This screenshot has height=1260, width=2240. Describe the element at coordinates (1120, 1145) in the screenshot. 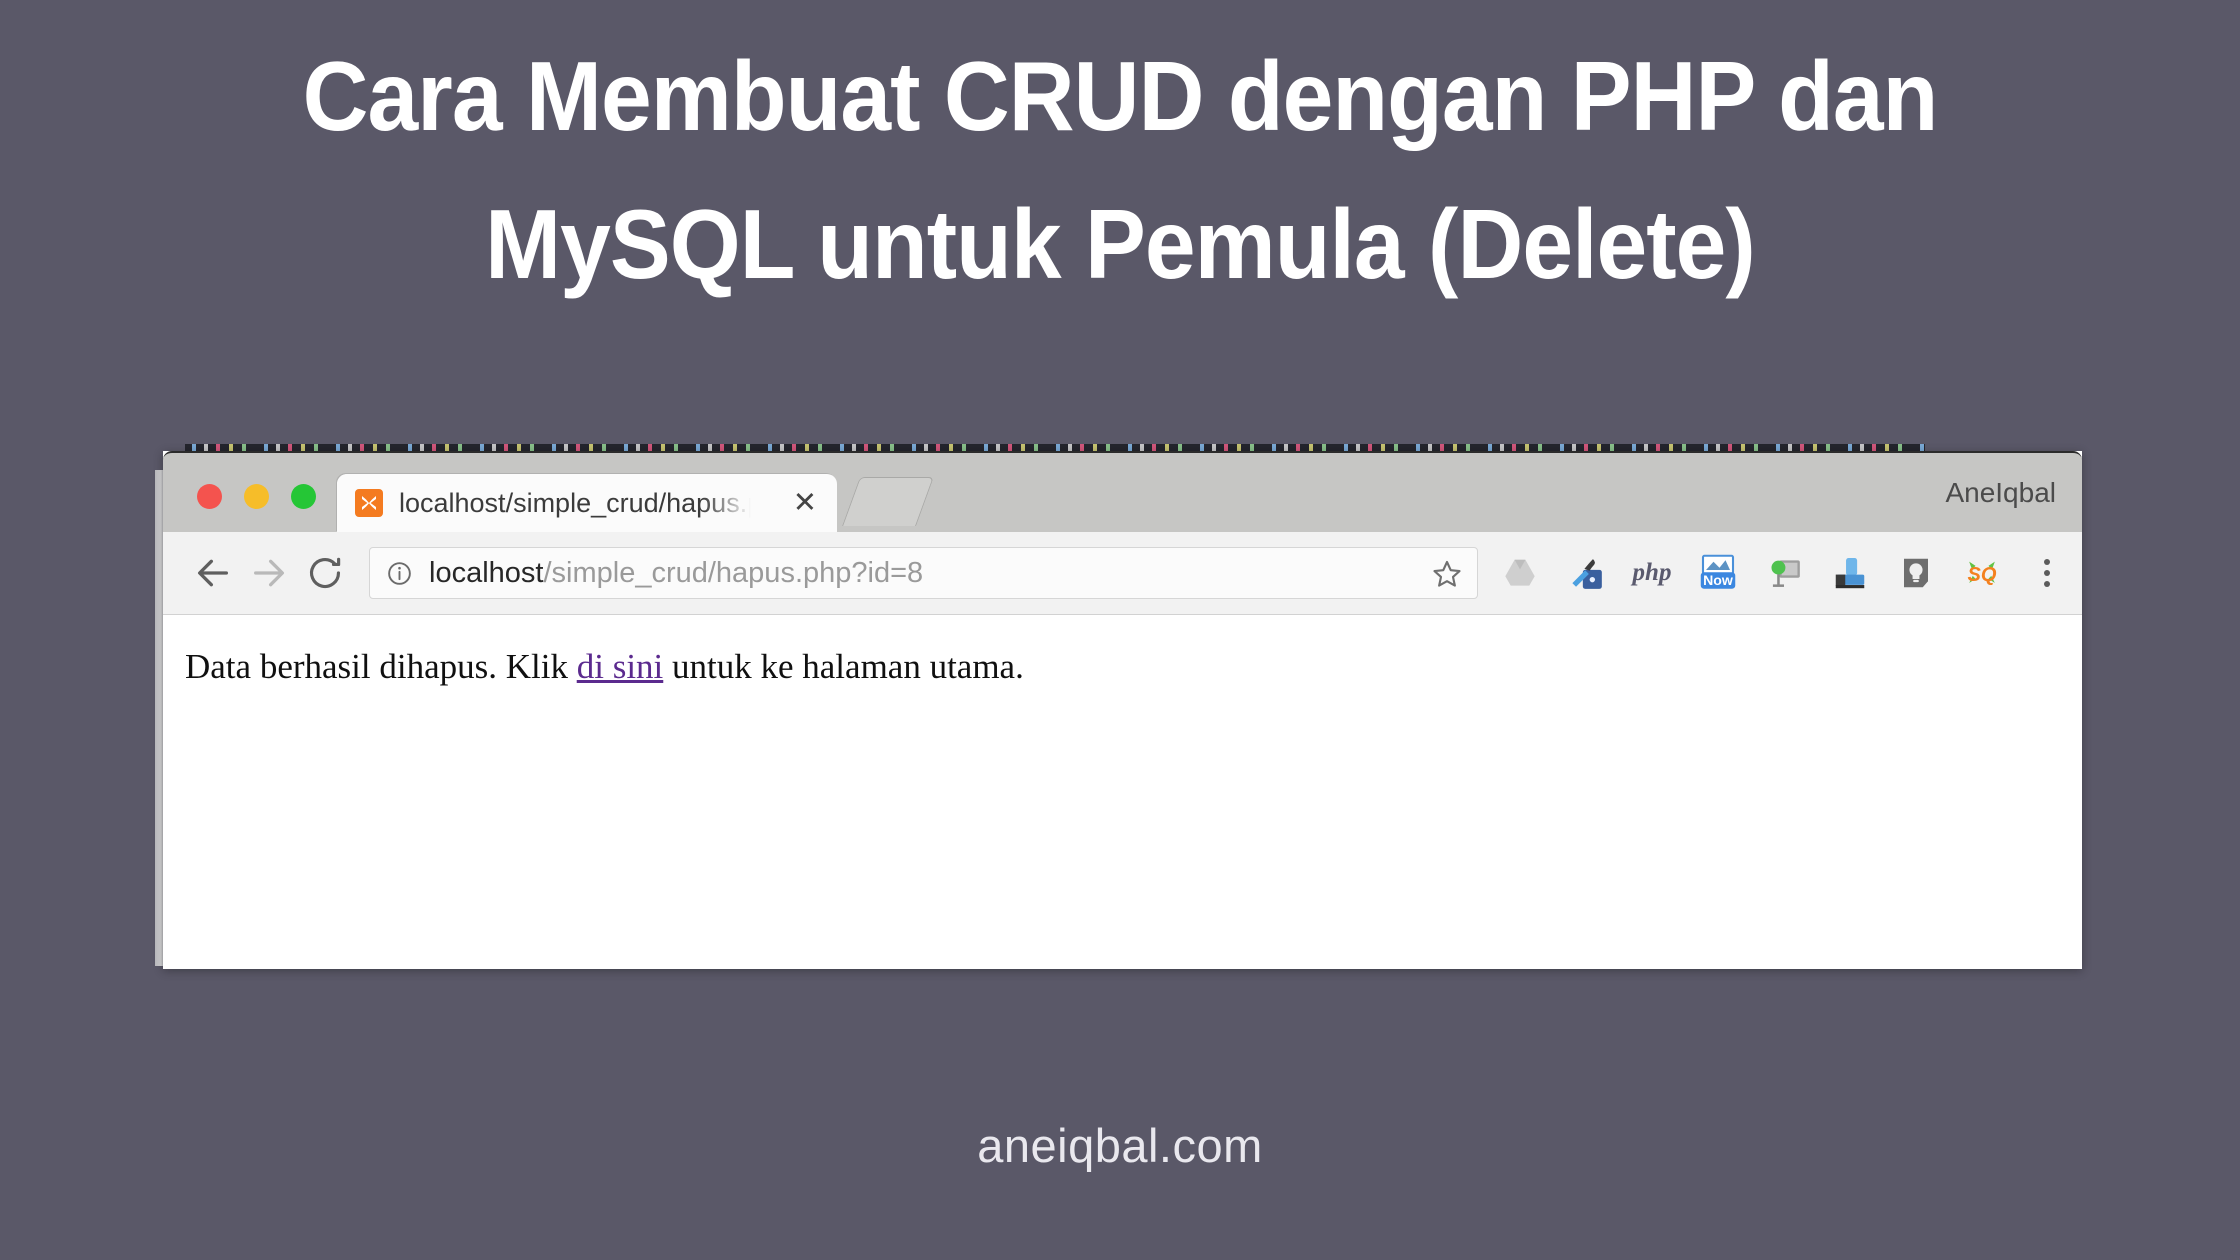

I see `site-watermark: aneiqbal.com` at that location.